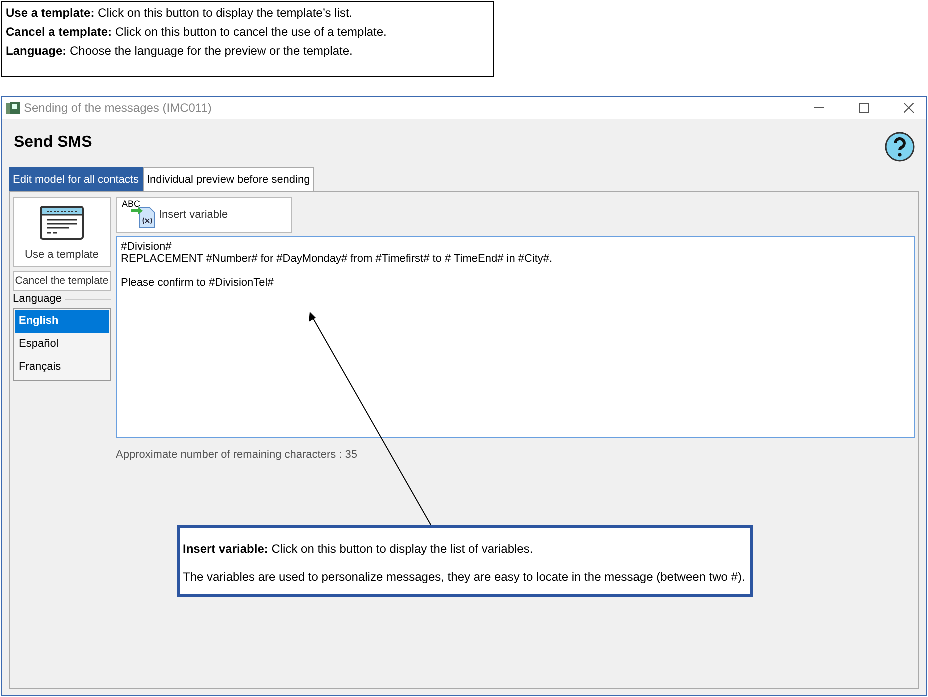 The image size is (928, 697). I want to click on window-title: Sending of the messages (IMC011), so click(118, 108).